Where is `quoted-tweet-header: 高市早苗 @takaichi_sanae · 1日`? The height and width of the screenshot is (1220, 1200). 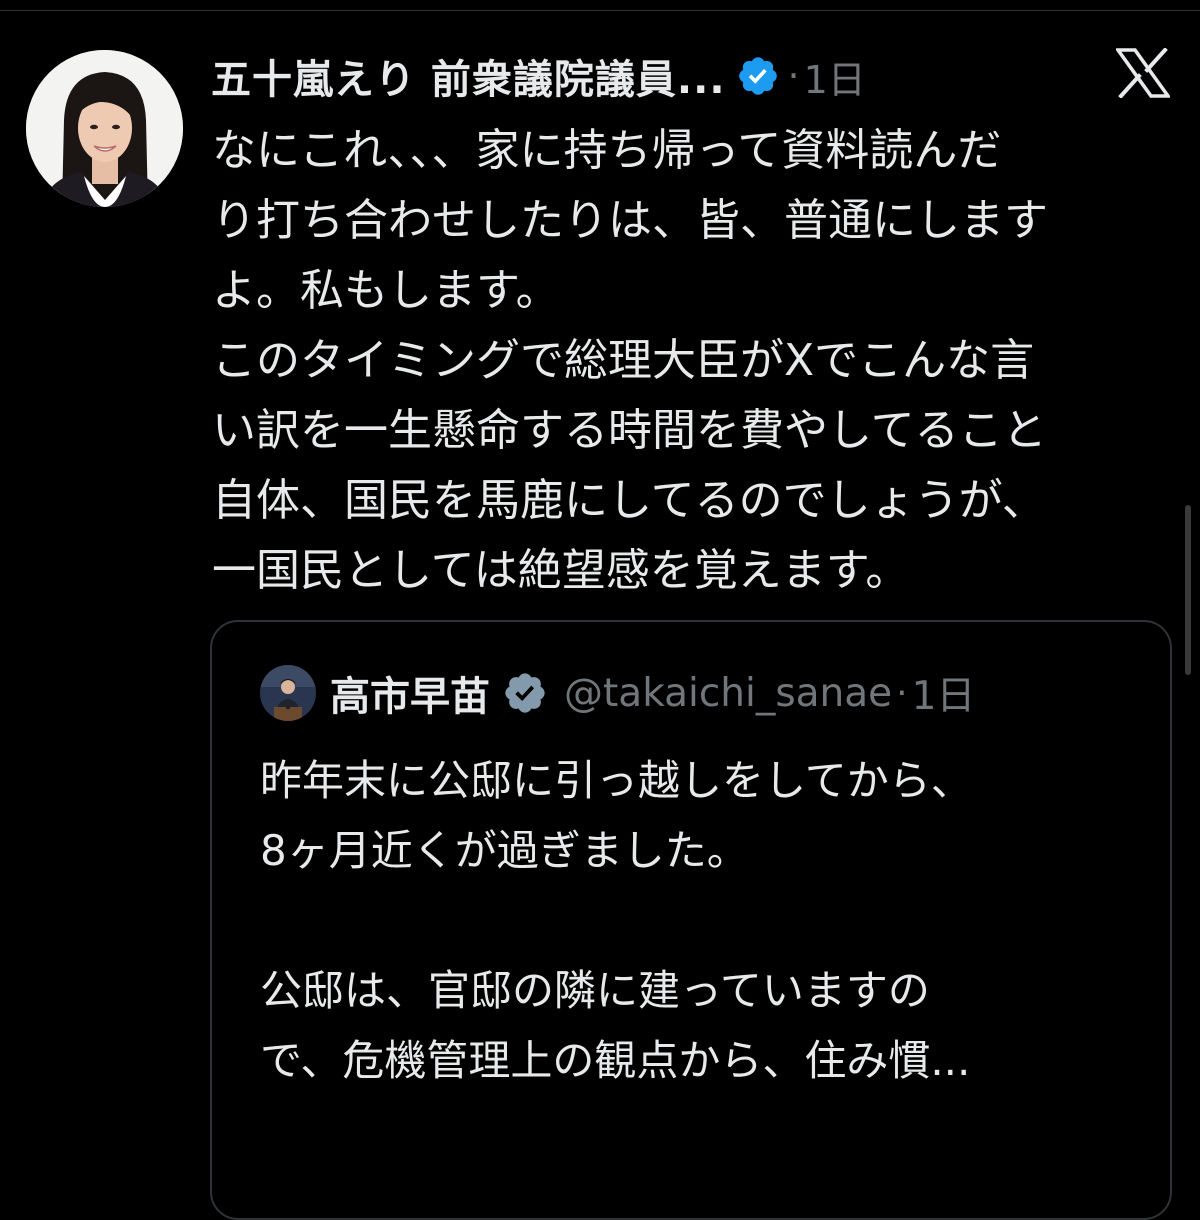 quoted-tweet-header: 高市早苗 @takaichi_sanae · 1日 is located at coordinates (652, 693).